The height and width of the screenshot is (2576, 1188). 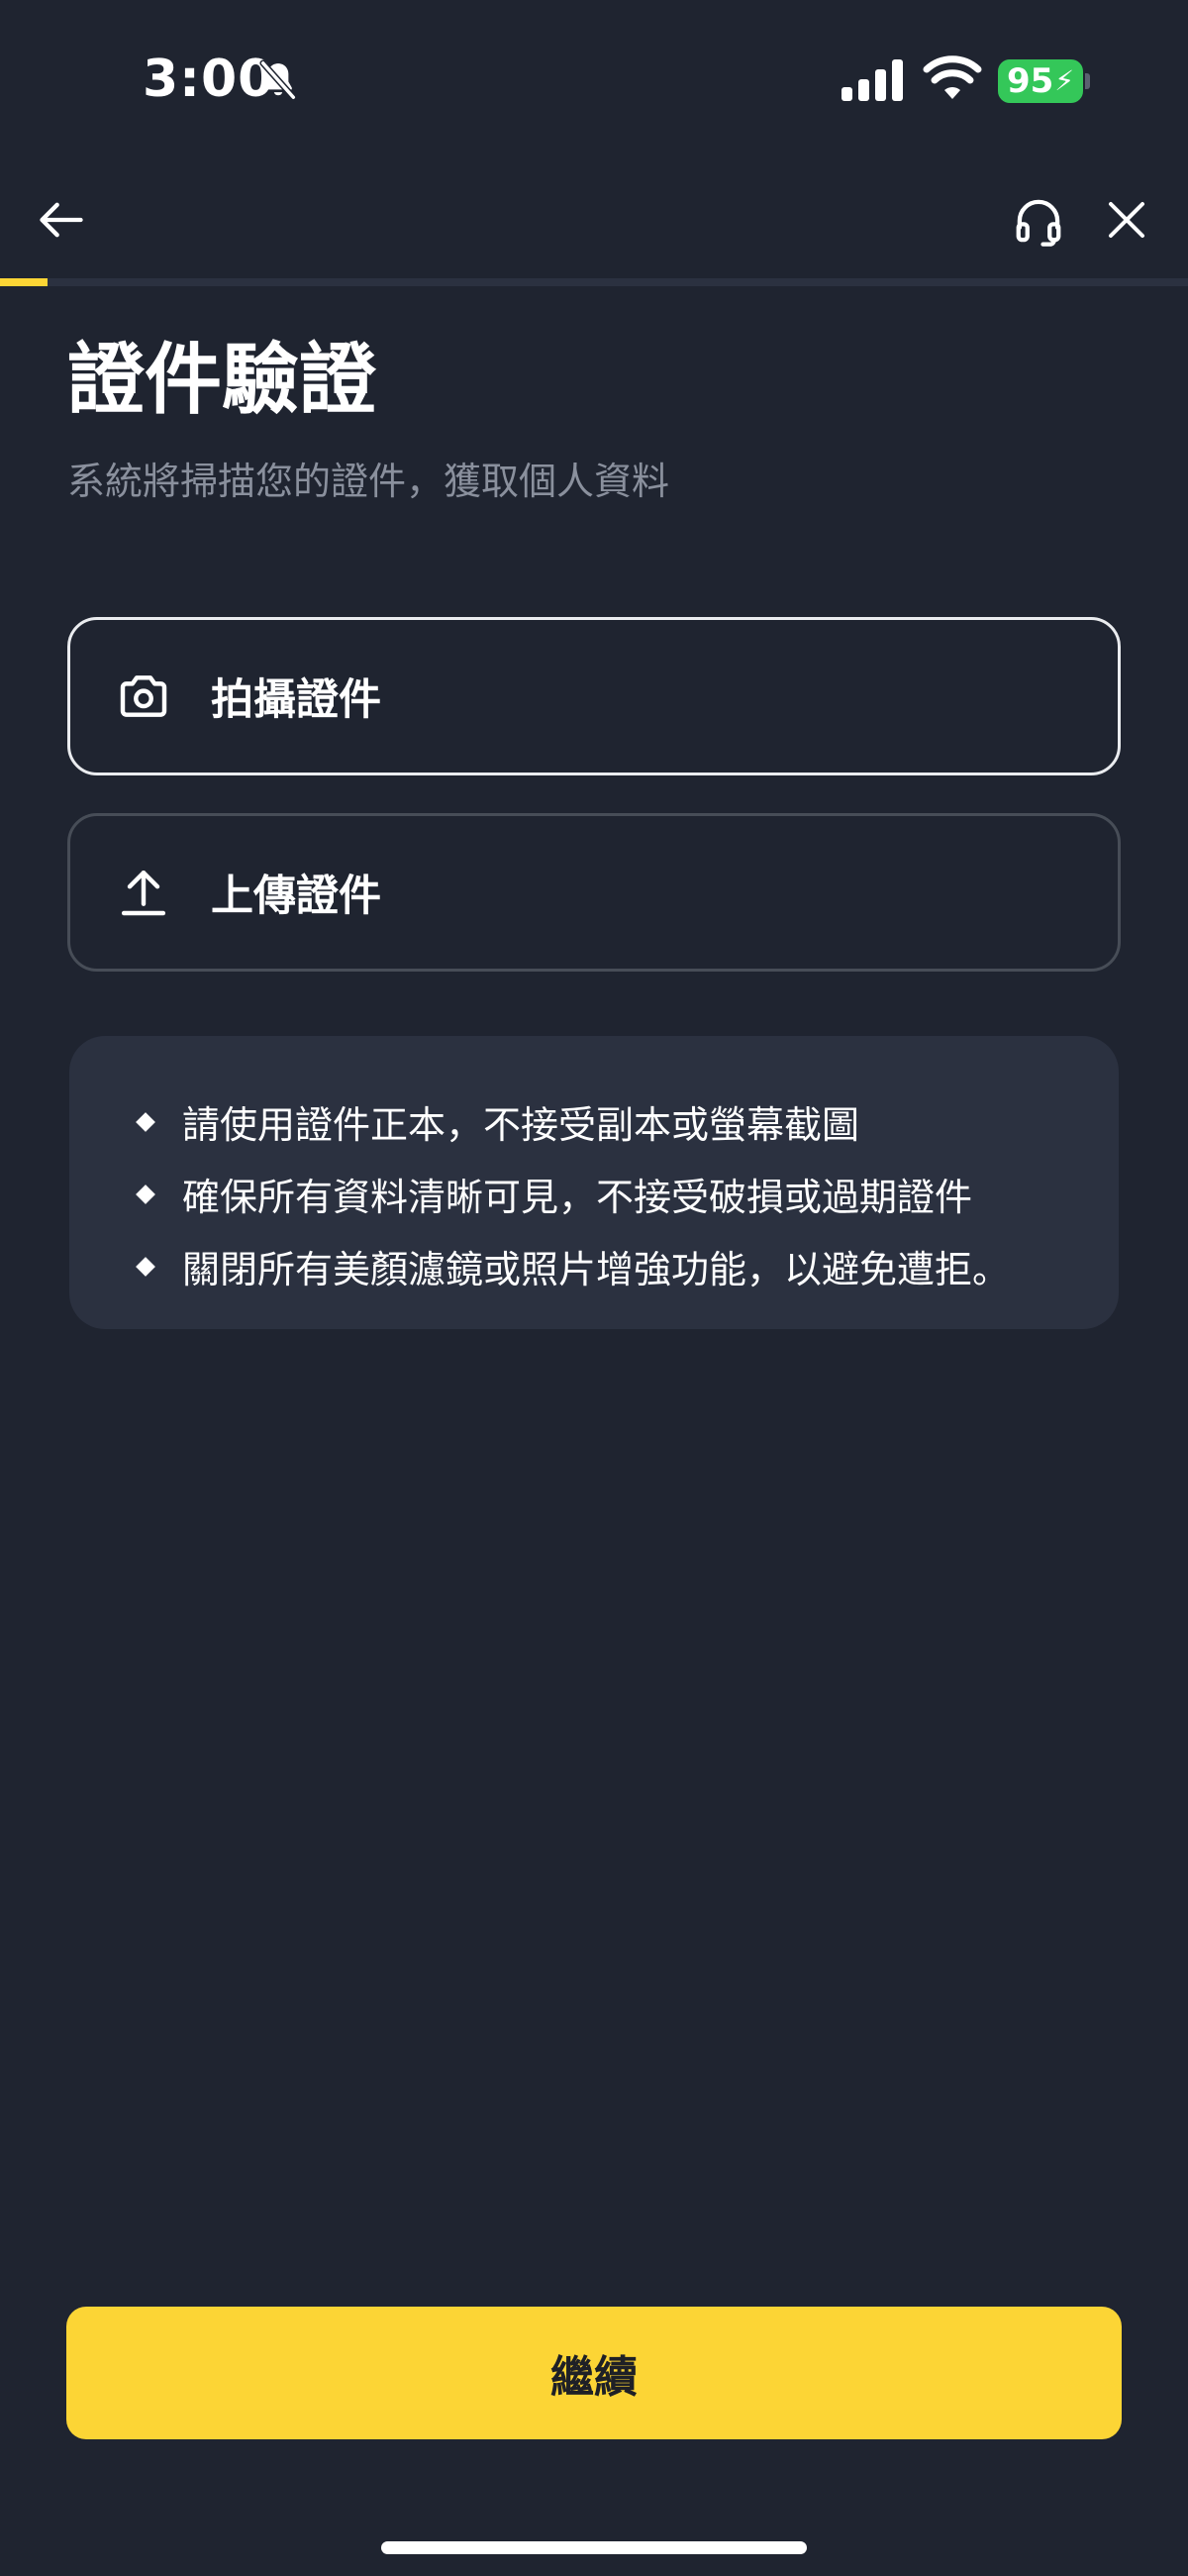 I want to click on tip-item: 確保所有資料清晰可見，不接受破損或過期證件, so click(x=627, y=1194).